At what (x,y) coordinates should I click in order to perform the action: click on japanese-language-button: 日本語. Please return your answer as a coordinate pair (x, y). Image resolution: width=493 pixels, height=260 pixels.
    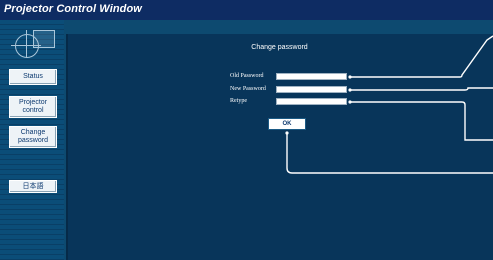
    Looking at the image, I should click on (33, 186).